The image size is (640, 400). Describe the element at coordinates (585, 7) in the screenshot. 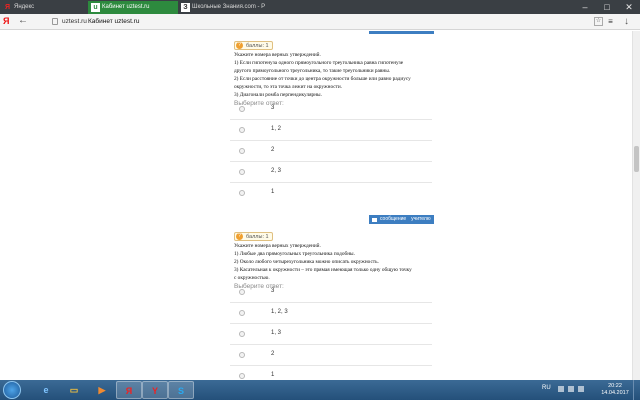

I see `minimize-button: –` at that location.